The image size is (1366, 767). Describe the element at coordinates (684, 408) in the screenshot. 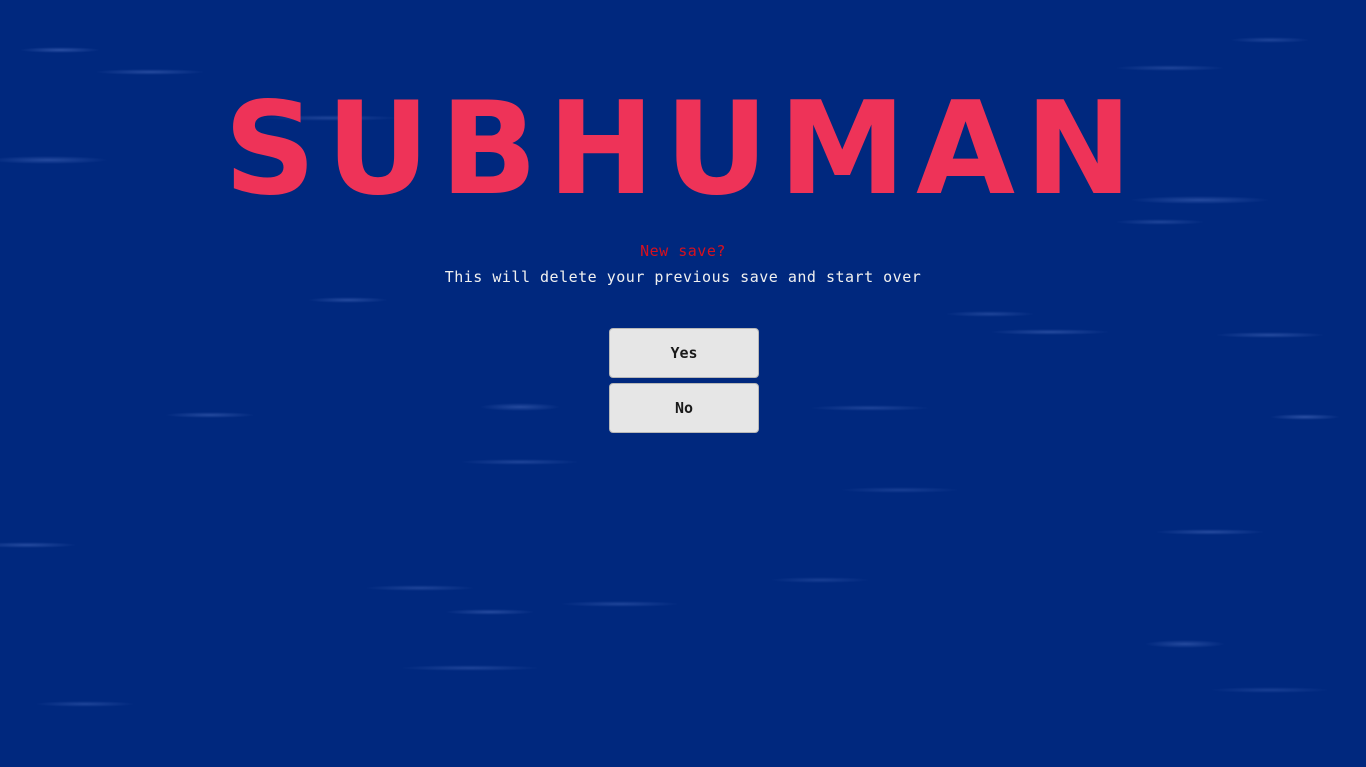

I see `no-button: No` at that location.